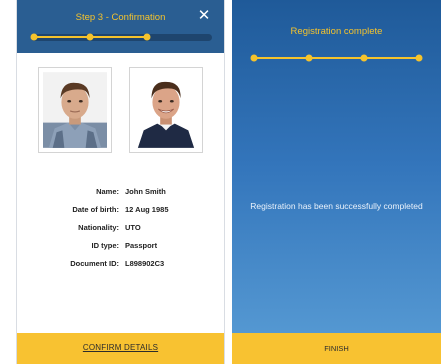 The width and height of the screenshot is (444, 364). Describe the element at coordinates (120, 26) in the screenshot. I see `confirmation-header: Step 3 - Confirmation ✕` at that location.